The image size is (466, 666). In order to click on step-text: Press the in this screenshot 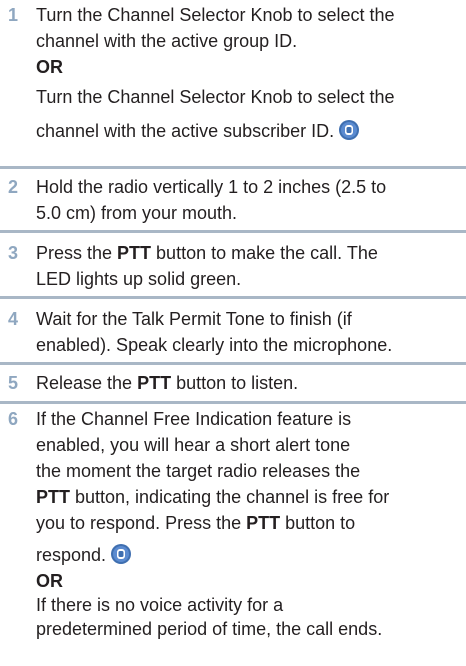, I will do `click(77, 253)`.